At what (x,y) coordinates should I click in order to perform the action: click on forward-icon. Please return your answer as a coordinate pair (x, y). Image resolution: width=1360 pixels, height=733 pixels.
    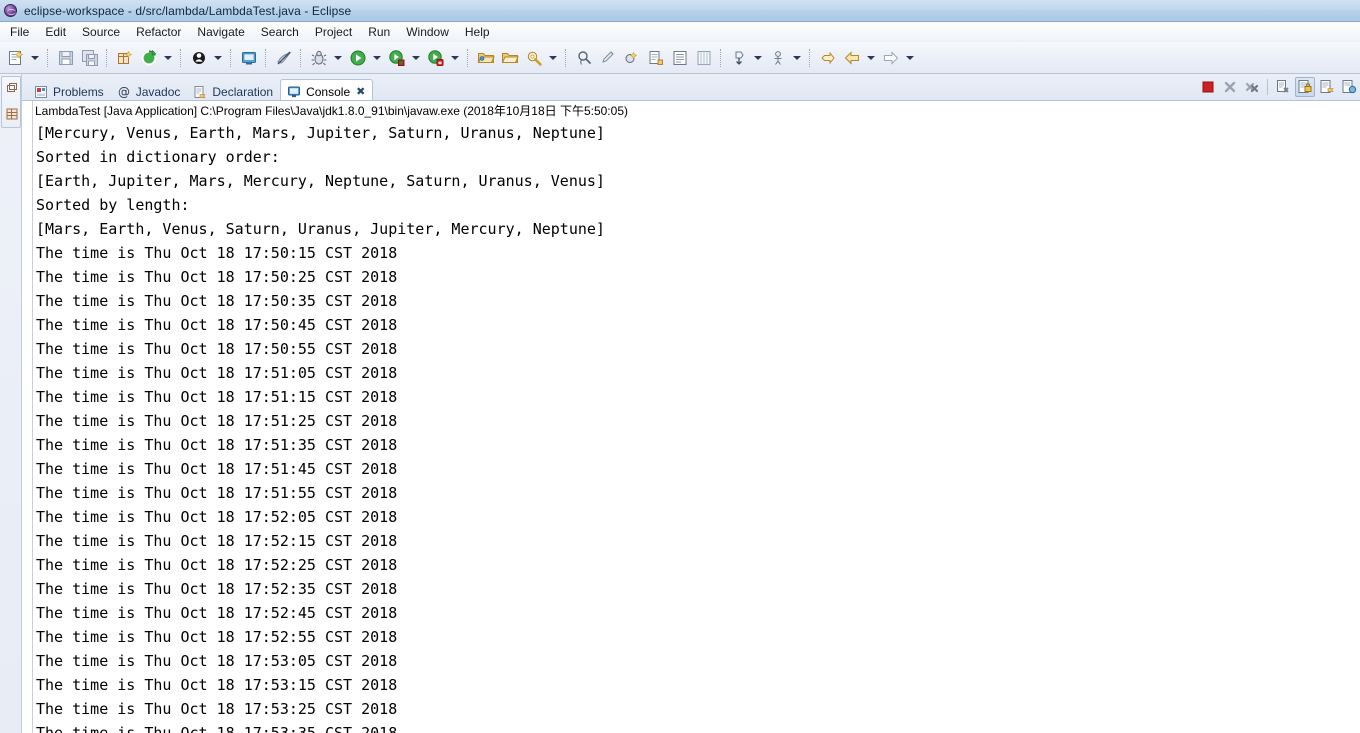
    Looking at the image, I should click on (891, 58).